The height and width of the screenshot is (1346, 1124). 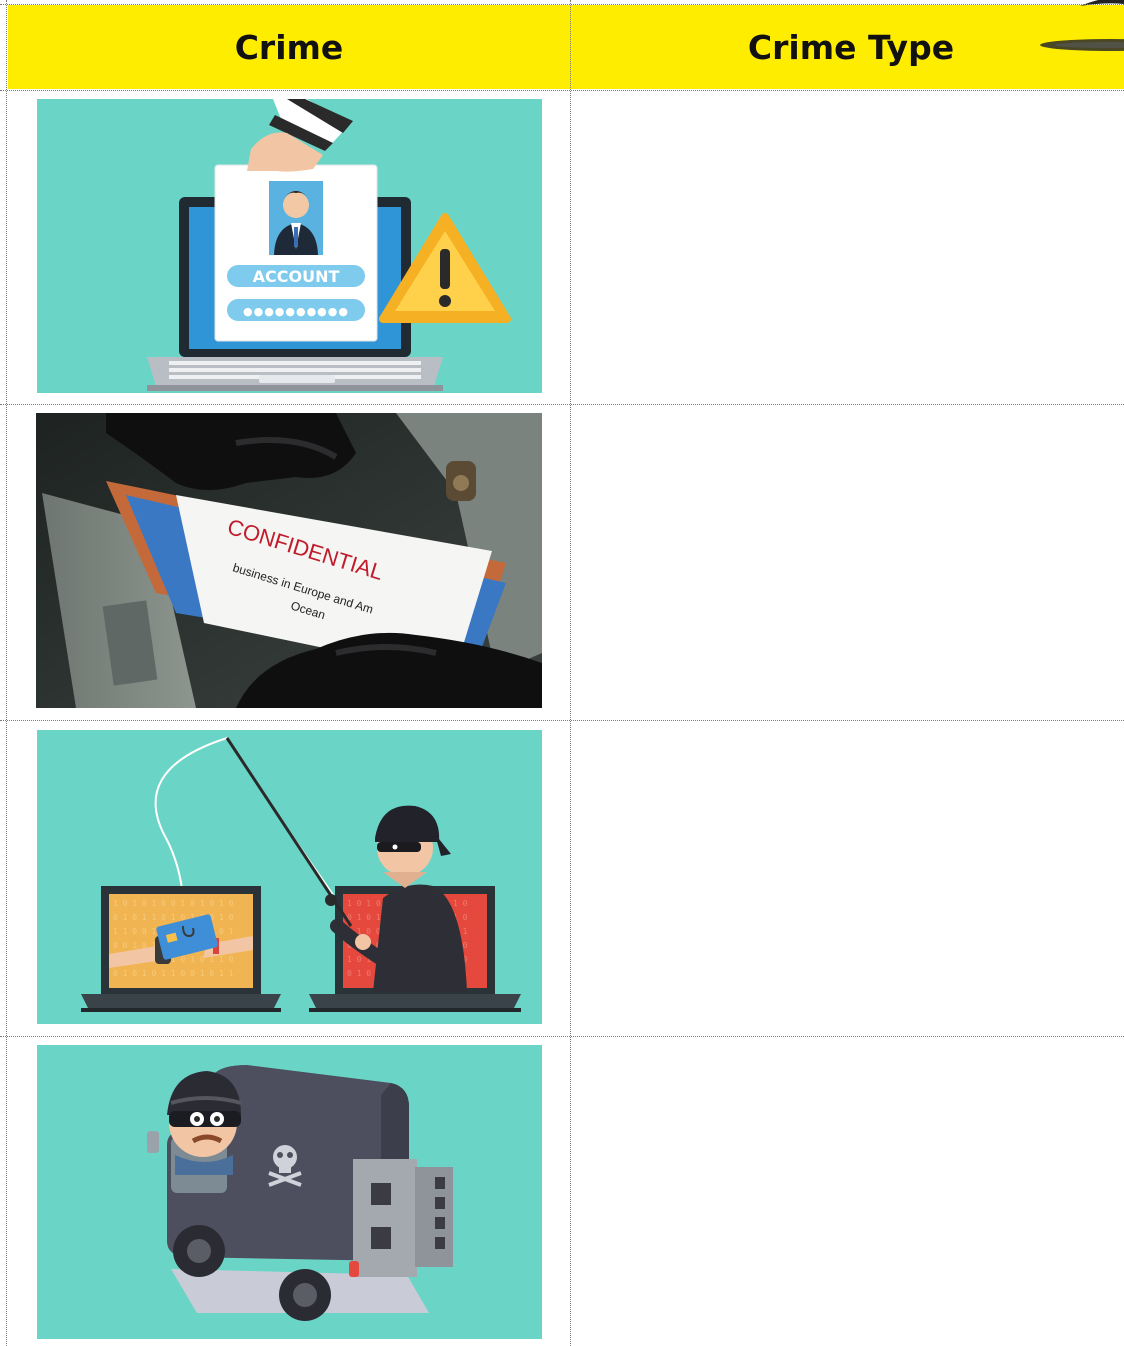 What do you see at coordinates (296, 276) in the screenshot?
I see `account-label: ACCOUNT` at bounding box center [296, 276].